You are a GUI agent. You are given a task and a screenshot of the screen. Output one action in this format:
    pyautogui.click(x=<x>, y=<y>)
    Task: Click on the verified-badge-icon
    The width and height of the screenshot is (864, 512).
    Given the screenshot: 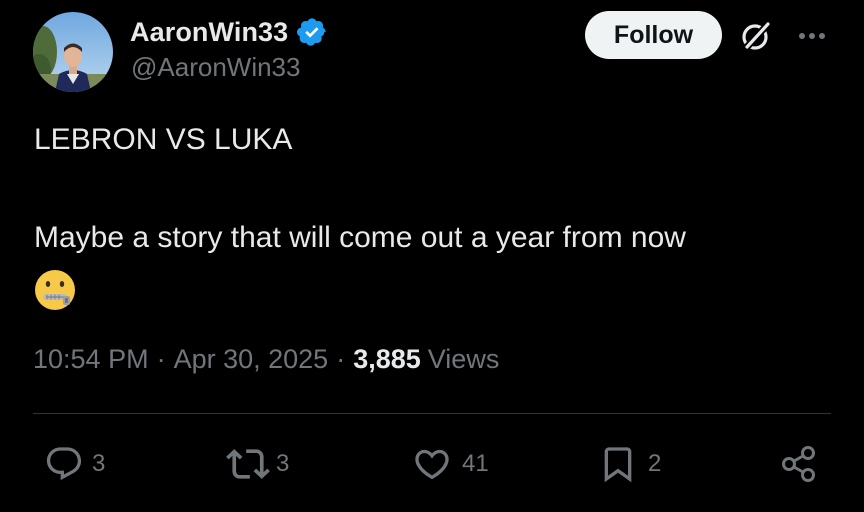 What is the action you would take?
    pyautogui.click(x=311, y=32)
    